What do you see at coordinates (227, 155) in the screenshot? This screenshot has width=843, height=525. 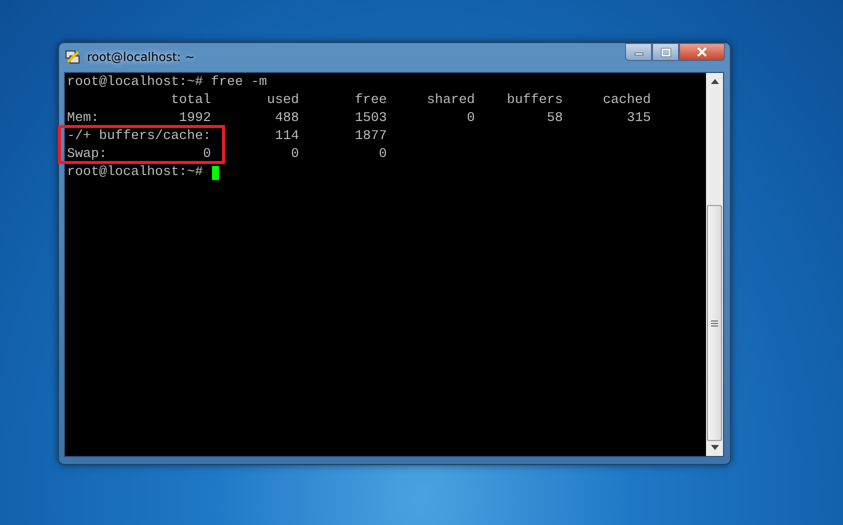 I see `terminal-line: Swap: 0 0 0` at bounding box center [227, 155].